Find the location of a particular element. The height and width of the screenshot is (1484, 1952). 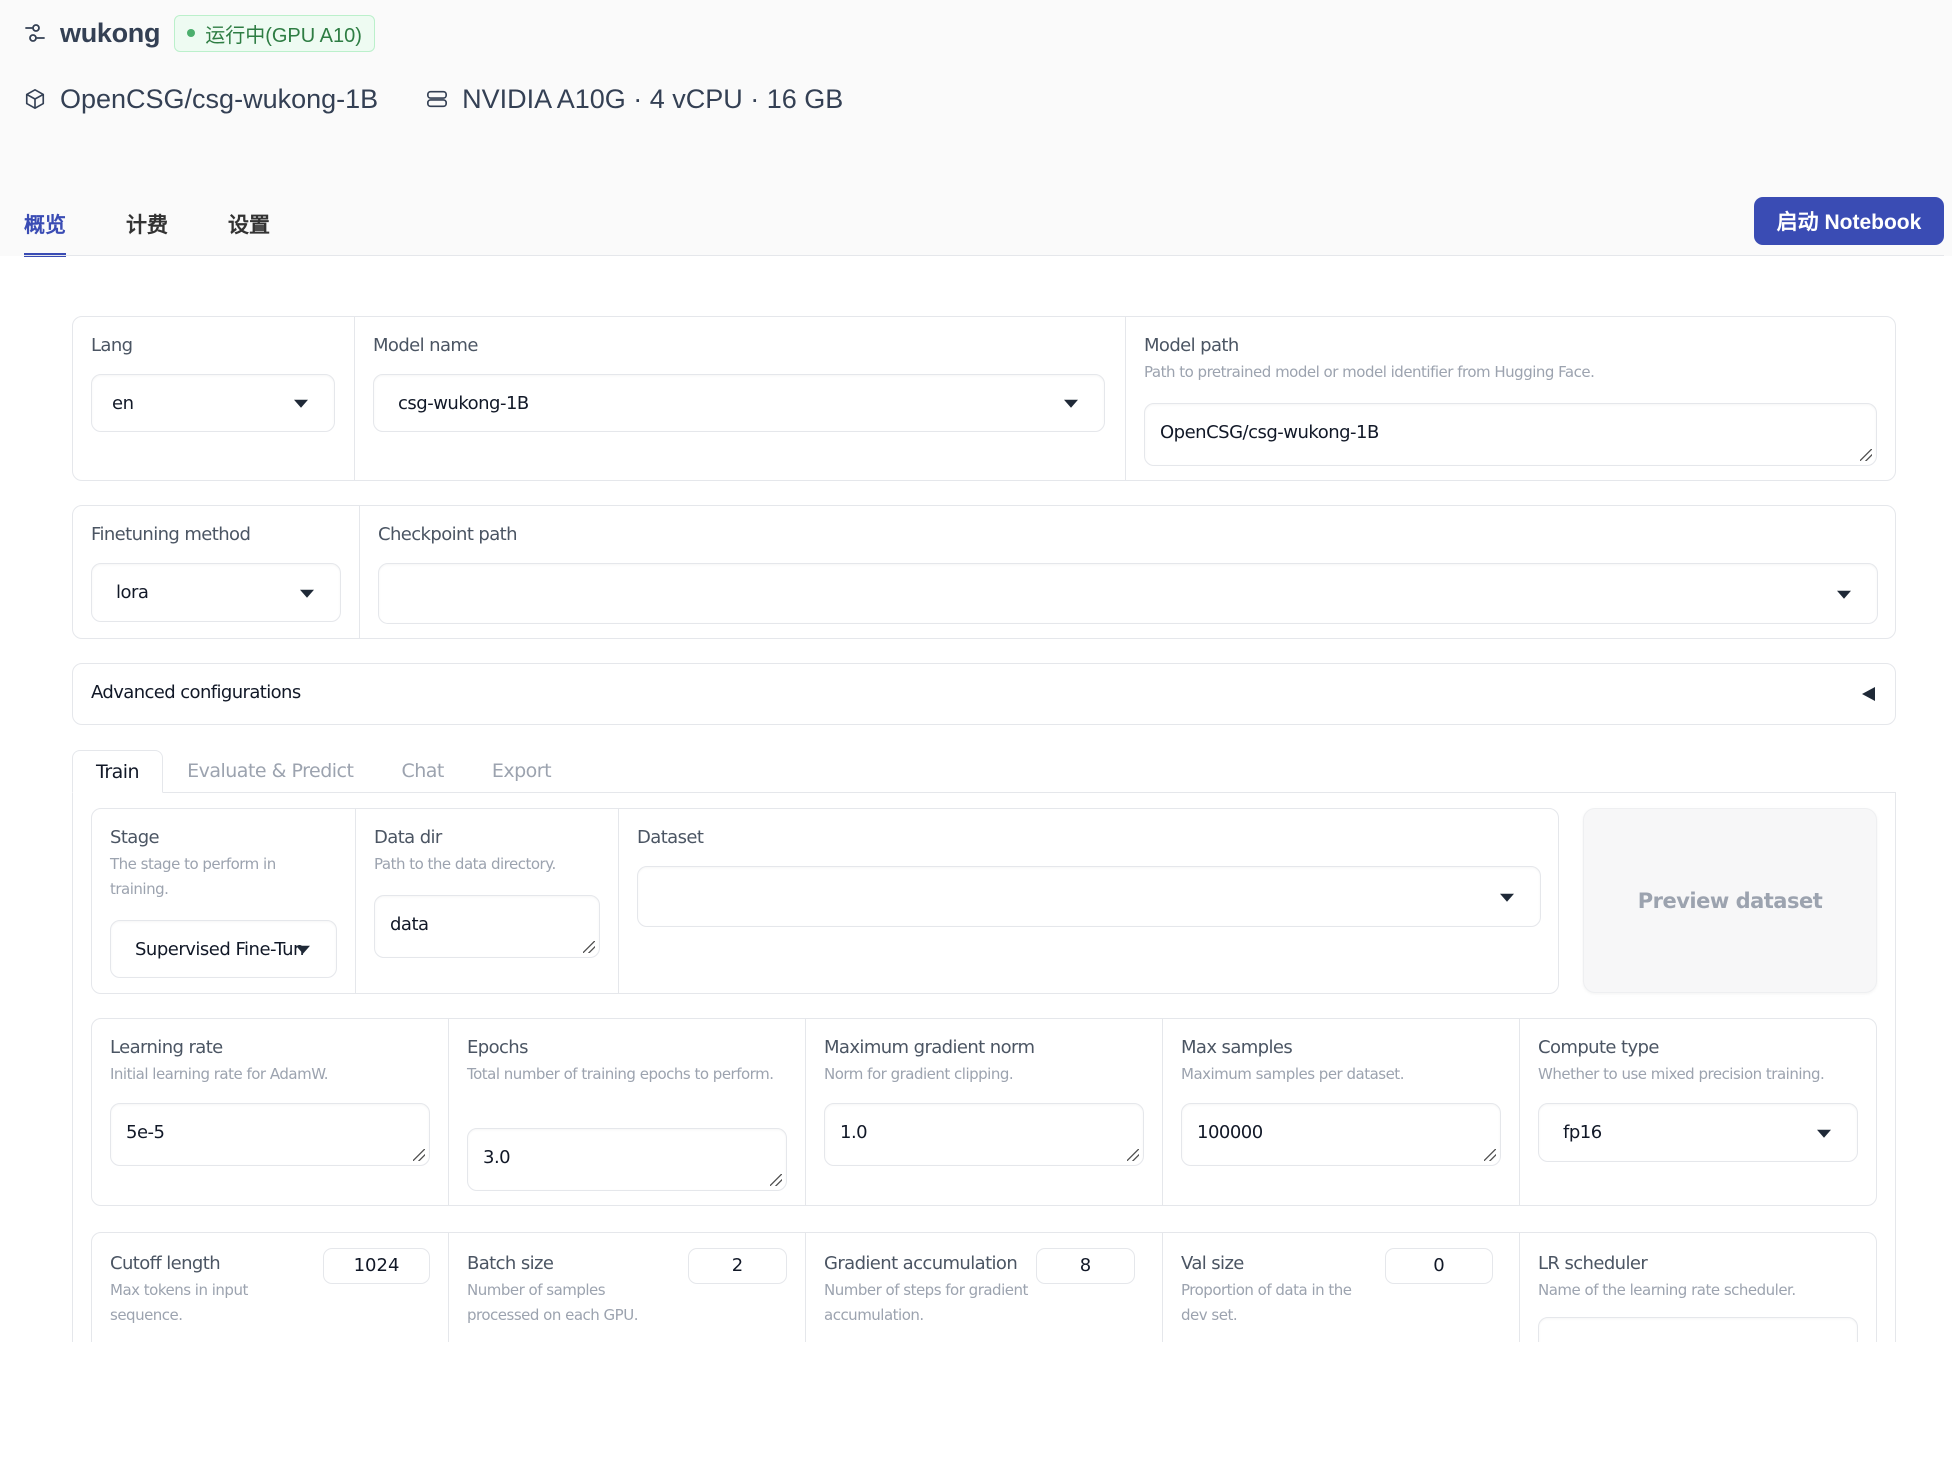

status-badge: 运行中(GPU A10) is located at coordinates (274, 33).